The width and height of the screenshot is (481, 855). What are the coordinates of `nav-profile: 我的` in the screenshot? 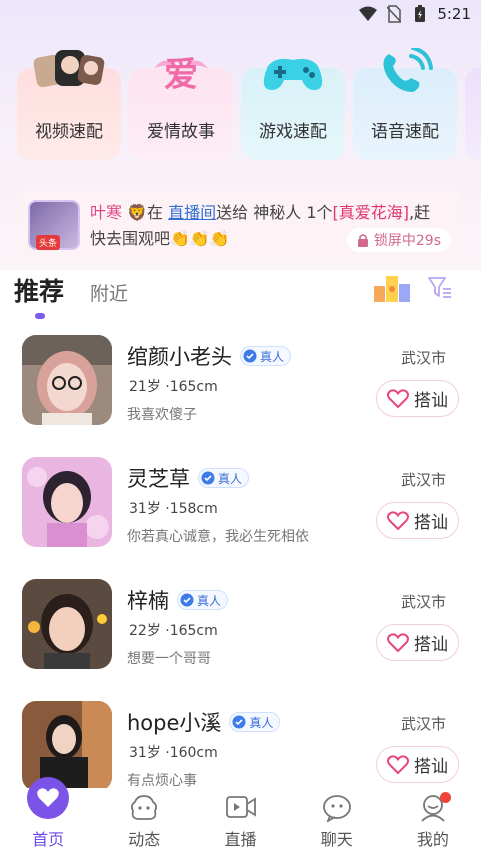 It's located at (433, 821).